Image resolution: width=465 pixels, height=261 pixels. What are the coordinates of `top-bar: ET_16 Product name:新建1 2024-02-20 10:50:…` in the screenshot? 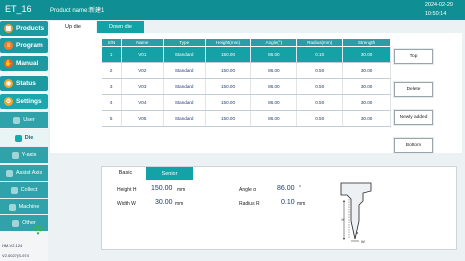 It's located at (232, 10).